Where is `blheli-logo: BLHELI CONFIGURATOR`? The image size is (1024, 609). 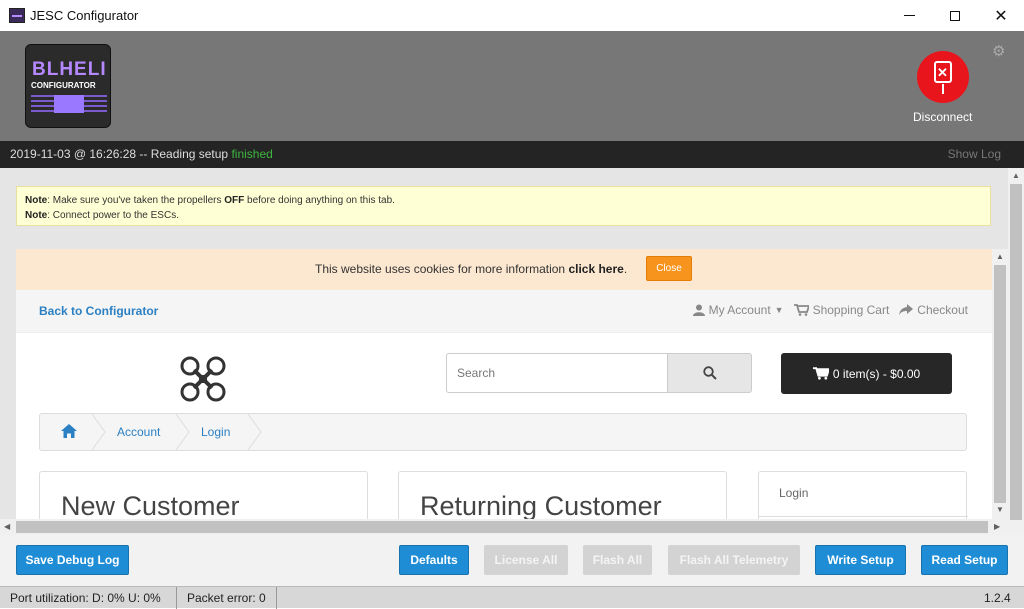 blheli-logo: BLHELI CONFIGURATOR is located at coordinates (68, 86).